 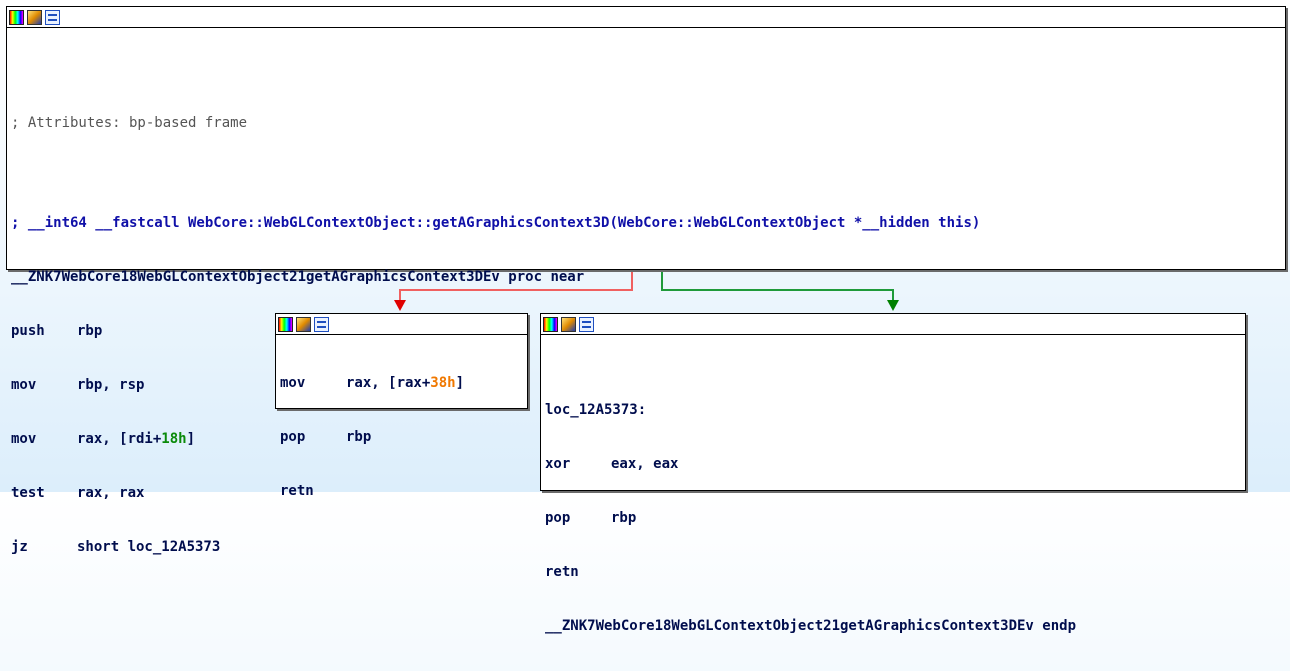 I want to click on fallthrough-block: mov rax, [rax+38h] pop rbp retn, so click(x=401, y=406).